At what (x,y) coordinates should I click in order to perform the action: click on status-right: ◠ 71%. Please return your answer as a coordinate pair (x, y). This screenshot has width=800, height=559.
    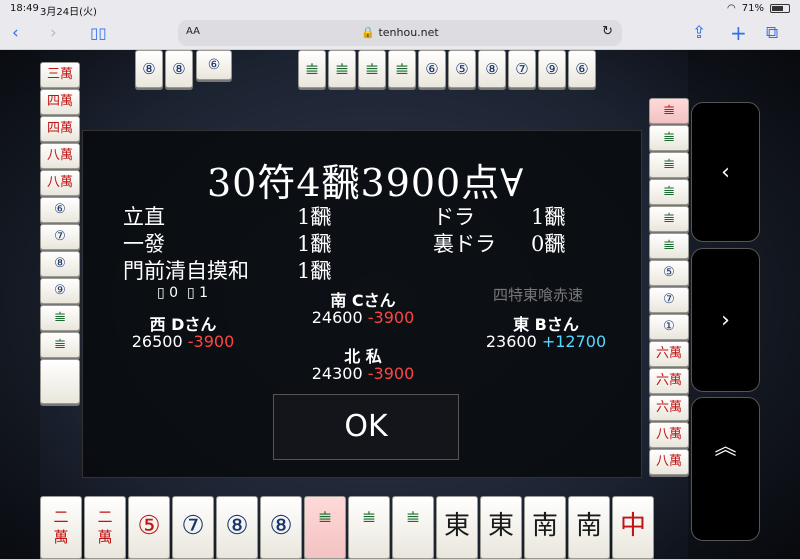
    Looking at the image, I should click on (758, 8).